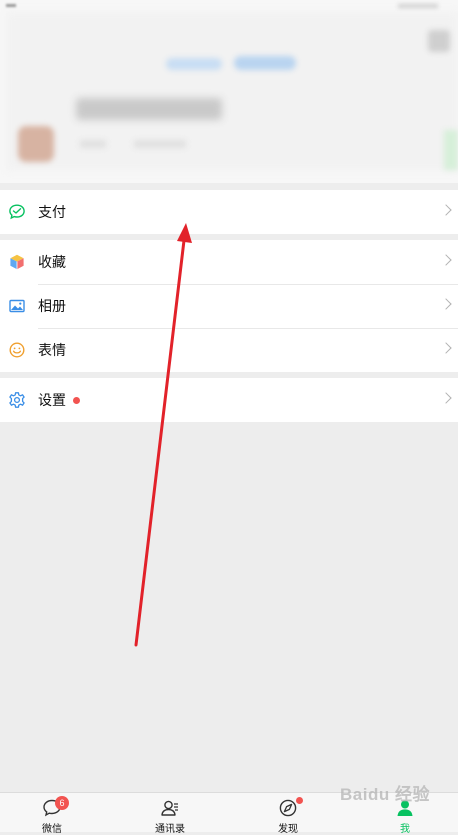 This screenshot has height=835, width=458. I want to click on camera-icon, so click(439, 41).